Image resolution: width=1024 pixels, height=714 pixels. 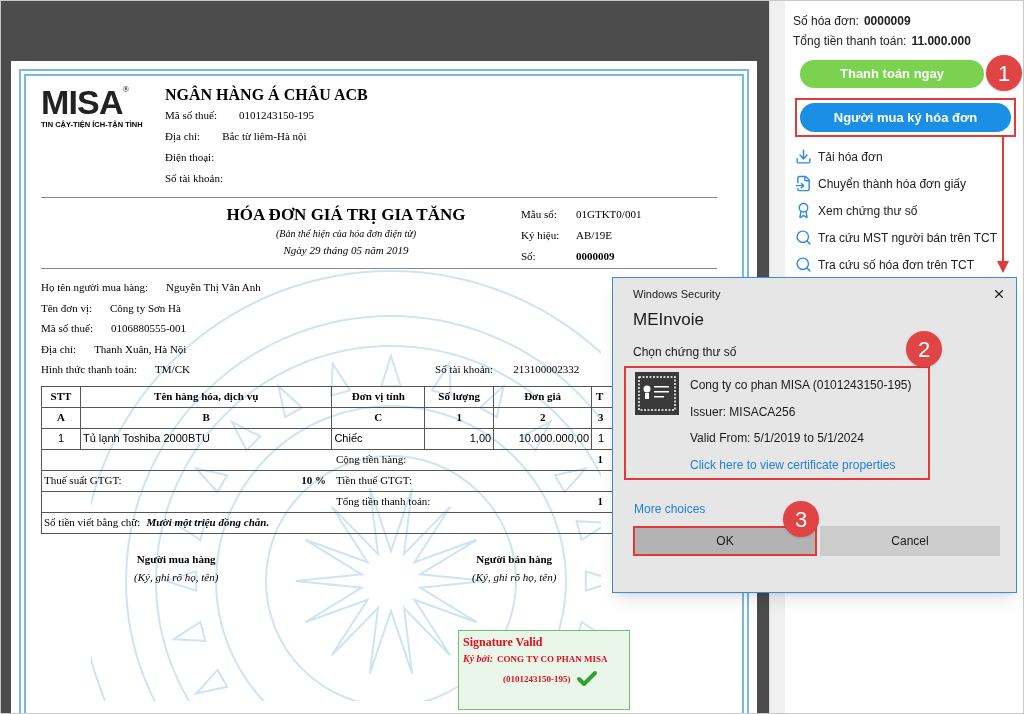 I want to click on buyer-label: Tên đơn vị:, so click(x=67, y=308).